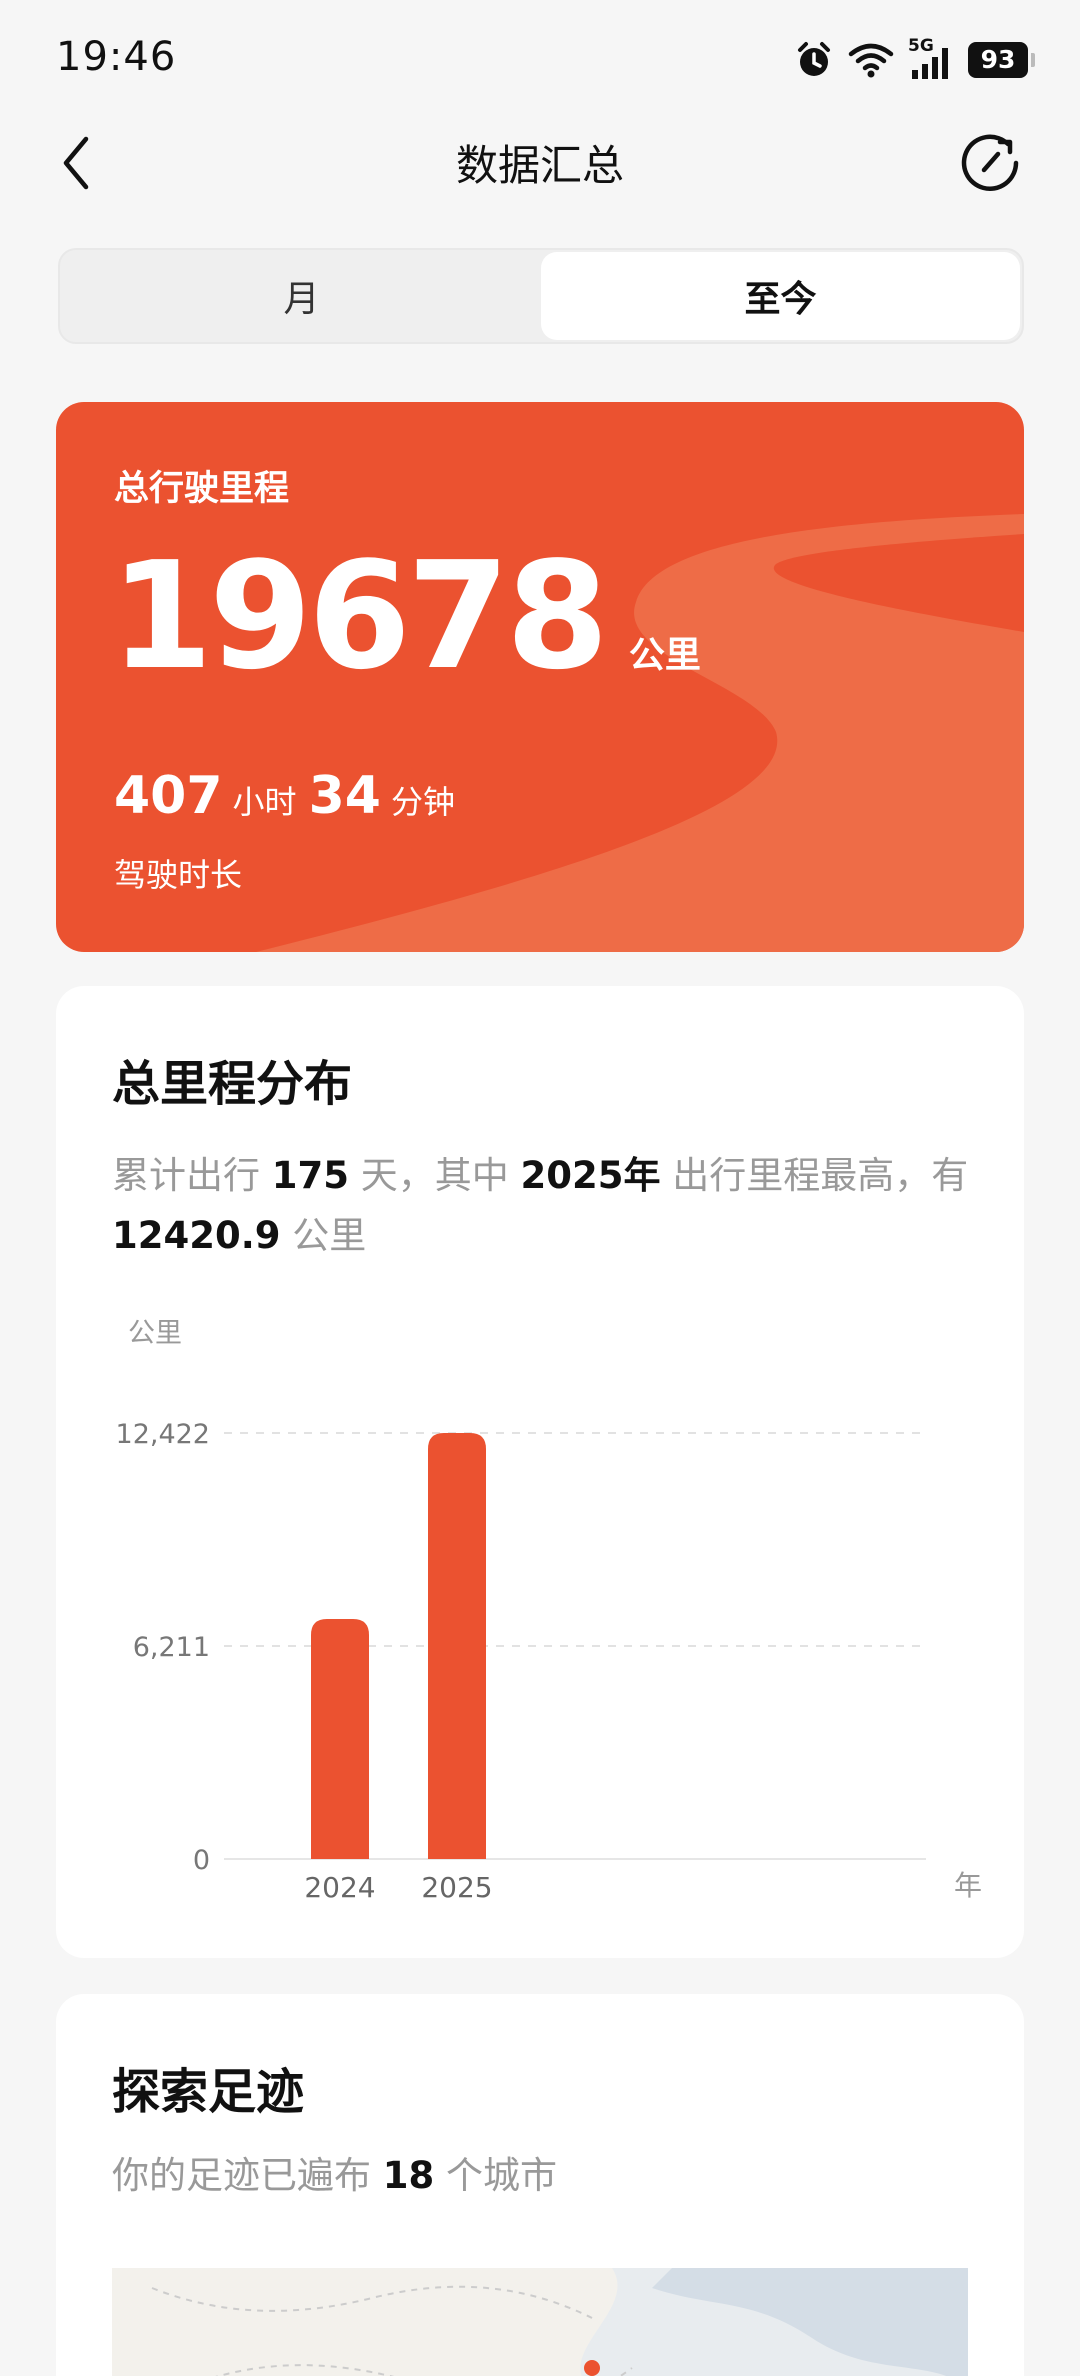 This screenshot has height=2376, width=1080. I want to click on status-time: 19:46, so click(116, 57).